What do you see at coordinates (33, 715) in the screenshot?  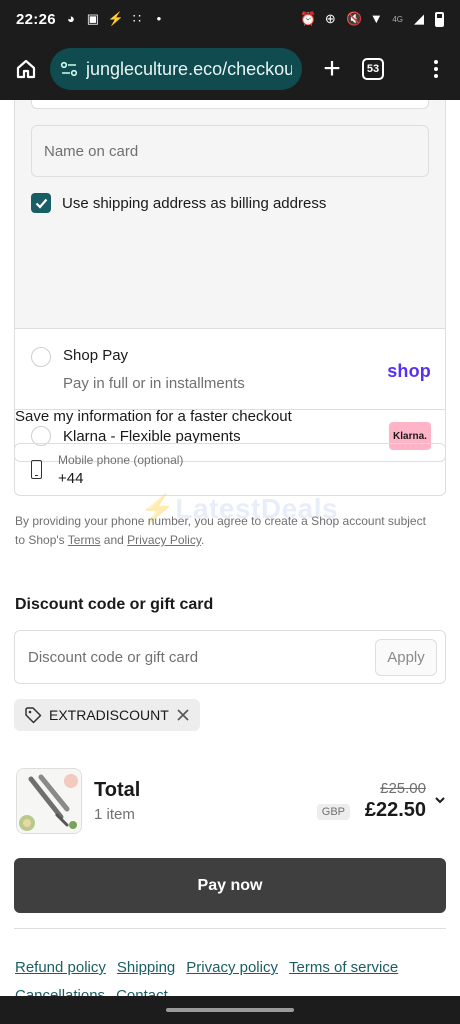 I see `tag-icon` at bounding box center [33, 715].